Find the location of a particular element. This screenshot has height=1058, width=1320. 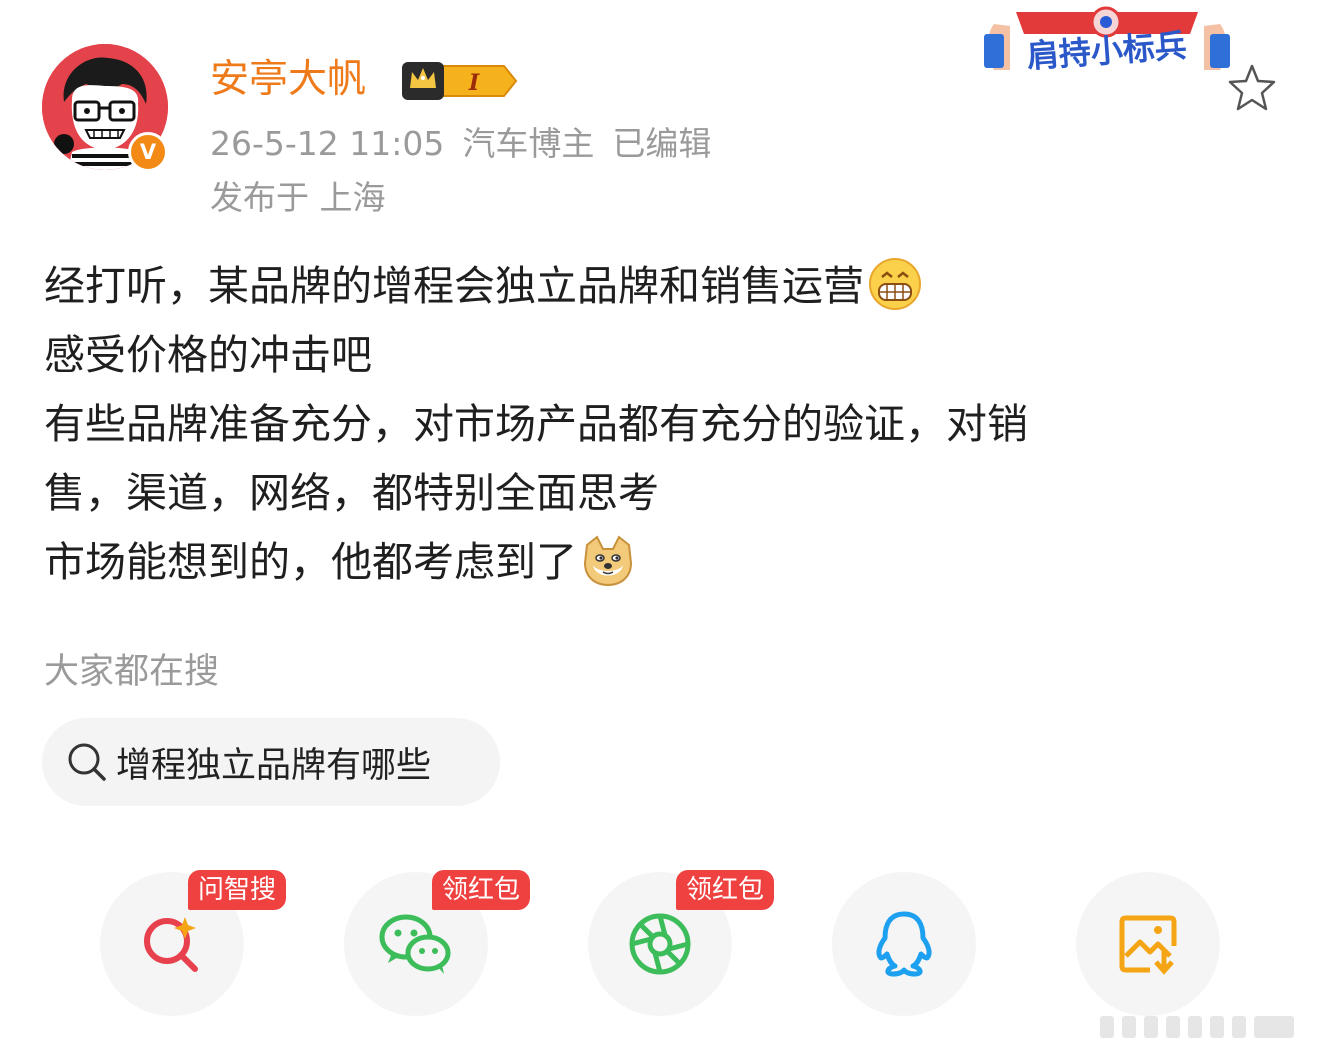

post-line-text: 经打听，某品牌的增程会独立品牌和销售运营 is located at coordinates (454, 286).